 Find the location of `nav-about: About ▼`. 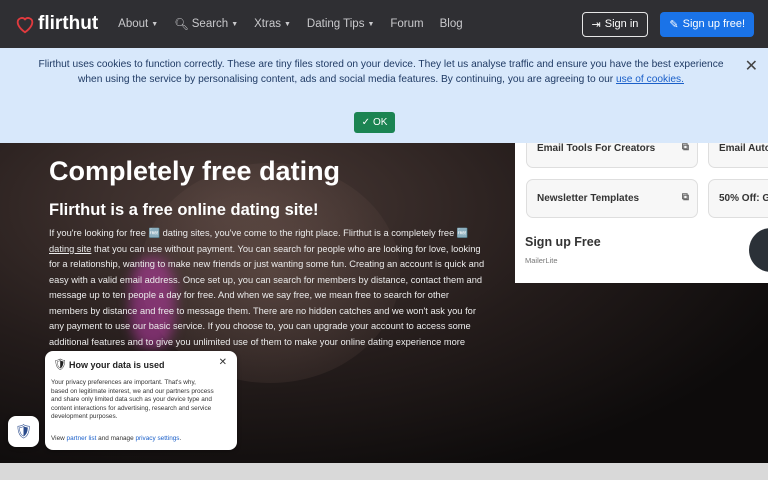

nav-about: About ▼ is located at coordinates (138, 24).